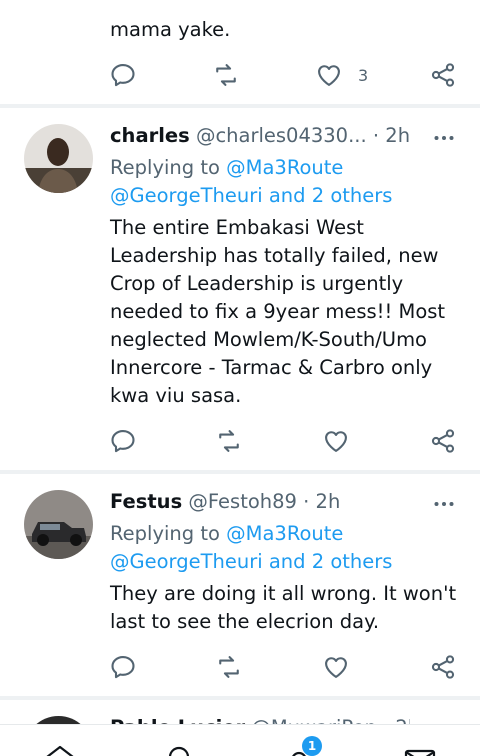 This screenshot has width=480, height=756. Describe the element at coordinates (242, 501) in the screenshot. I see `handle: @Festoh89` at that location.